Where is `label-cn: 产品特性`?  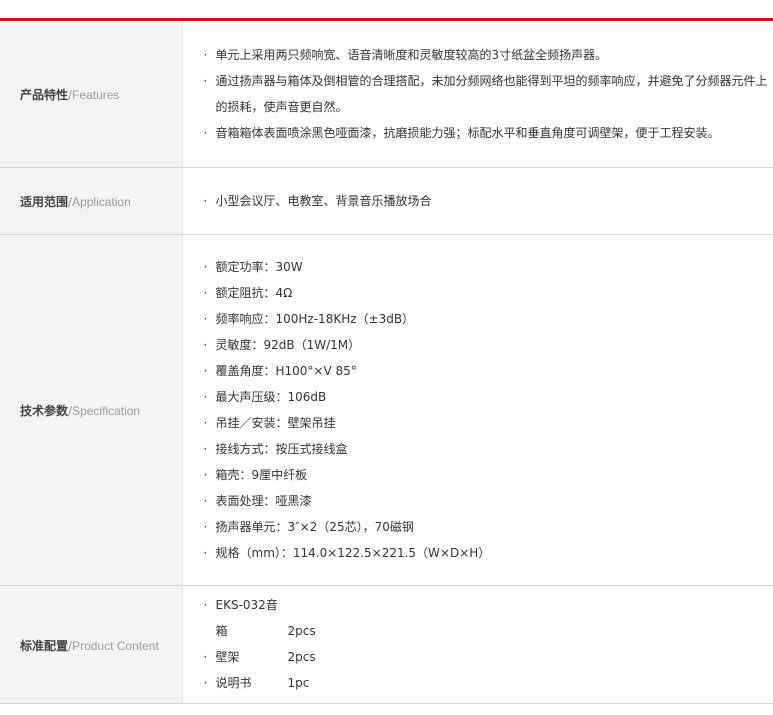
label-cn: 产品特性 is located at coordinates (44, 95).